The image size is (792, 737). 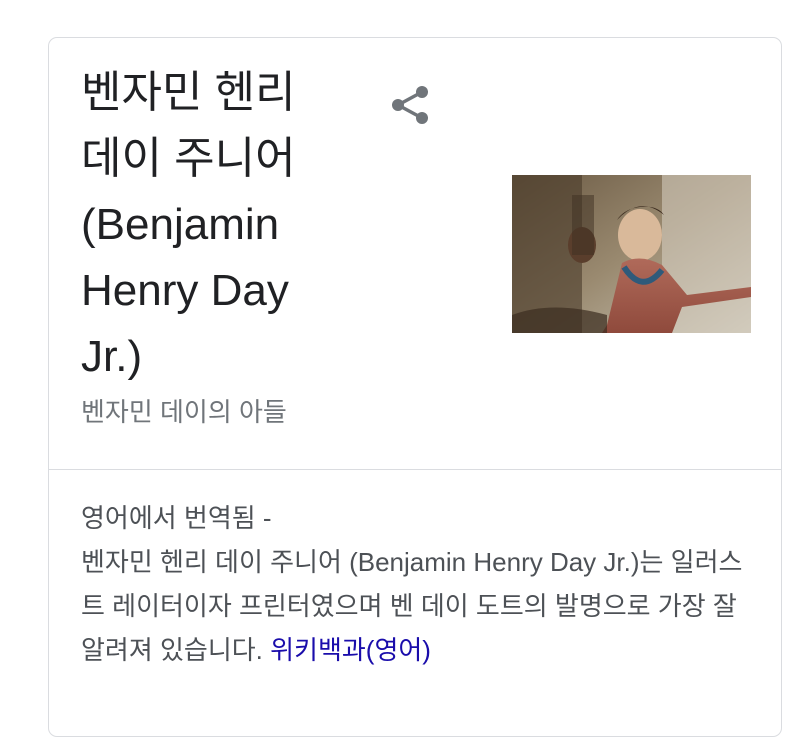 What do you see at coordinates (188, 158) in the screenshot?
I see `title-line: 데이 주니어` at bounding box center [188, 158].